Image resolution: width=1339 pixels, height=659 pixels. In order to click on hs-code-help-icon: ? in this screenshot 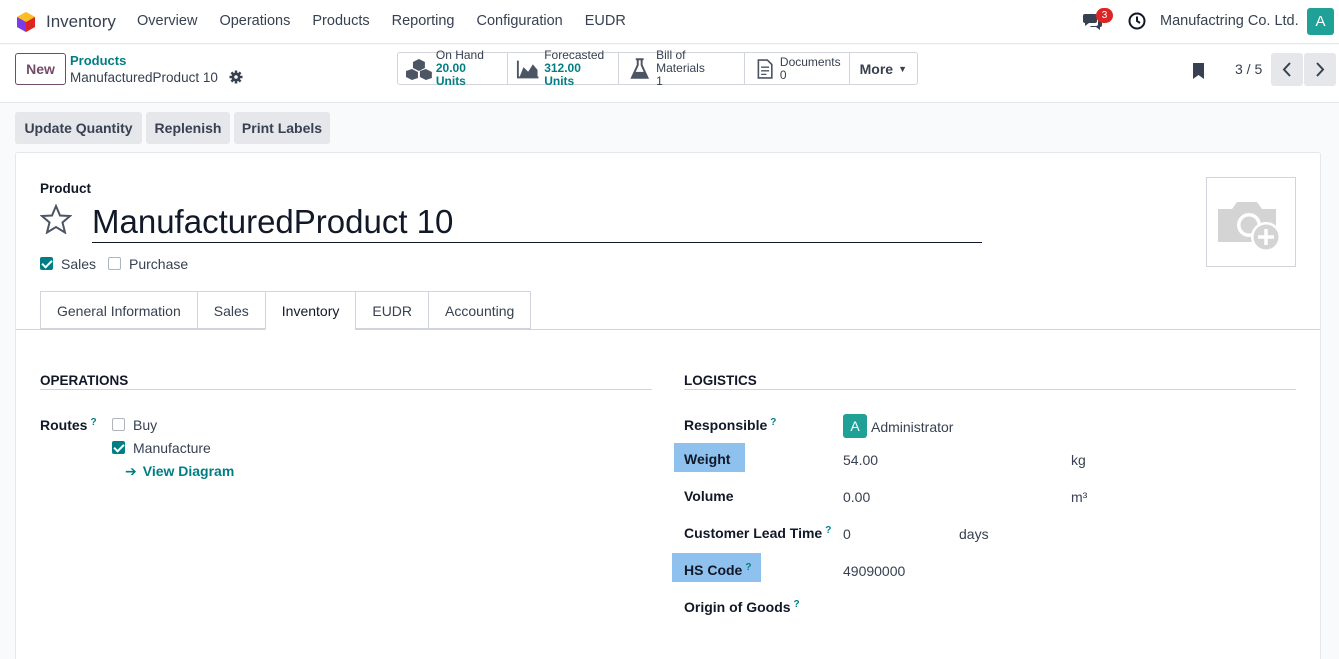, I will do `click(748, 567)`.